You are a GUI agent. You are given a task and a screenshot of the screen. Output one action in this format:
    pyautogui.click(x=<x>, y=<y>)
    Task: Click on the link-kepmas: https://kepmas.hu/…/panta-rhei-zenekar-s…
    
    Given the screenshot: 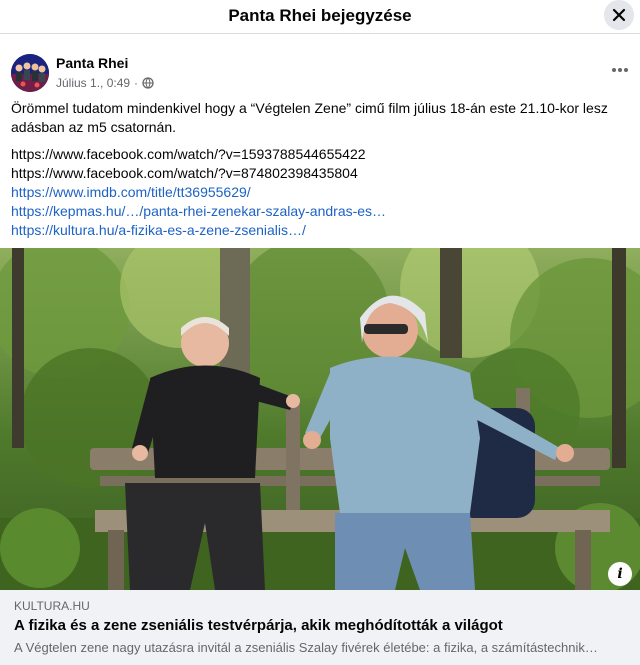 What is the action you would take?
    pyautogui.click(x=321, y=211)
    